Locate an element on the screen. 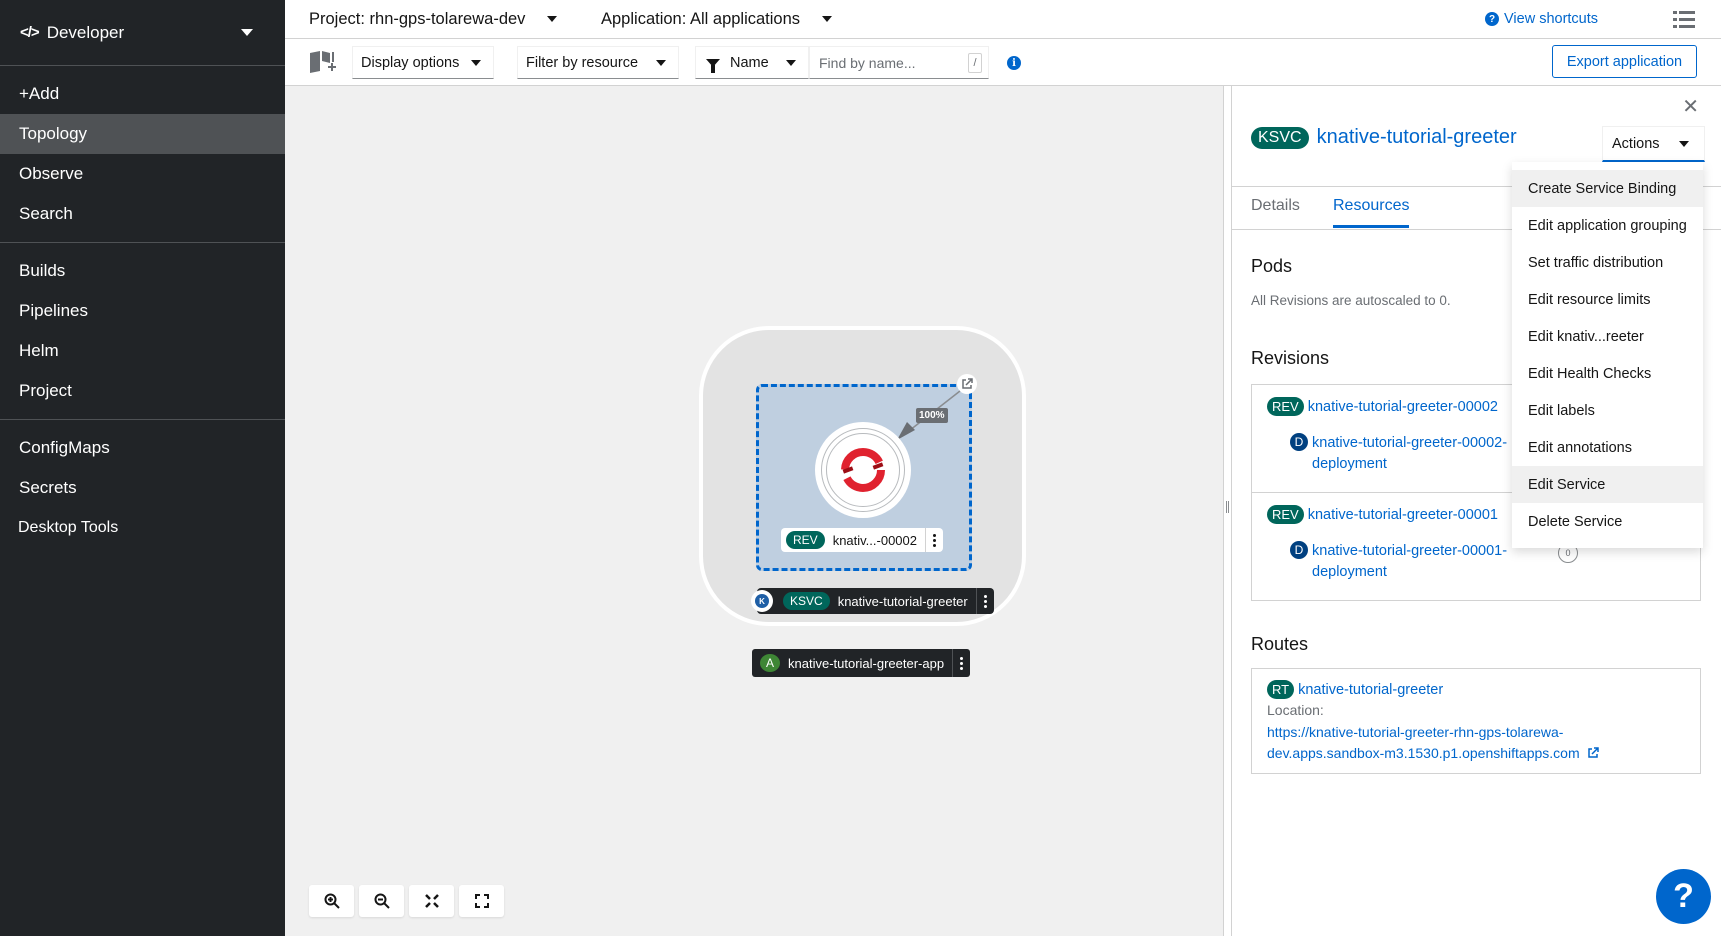 The width and height of the screenshot is (1721, 936). openshift-logo-icon is located at coordinates (863, 470).